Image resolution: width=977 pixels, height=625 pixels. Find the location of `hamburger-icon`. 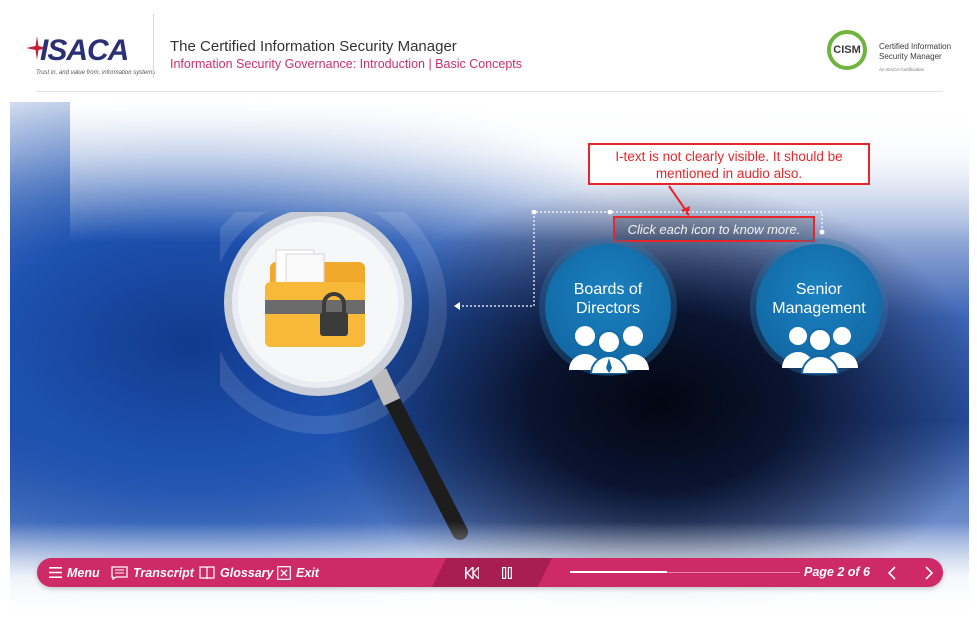

hamburger-icon is located at coordinates (55, 572).